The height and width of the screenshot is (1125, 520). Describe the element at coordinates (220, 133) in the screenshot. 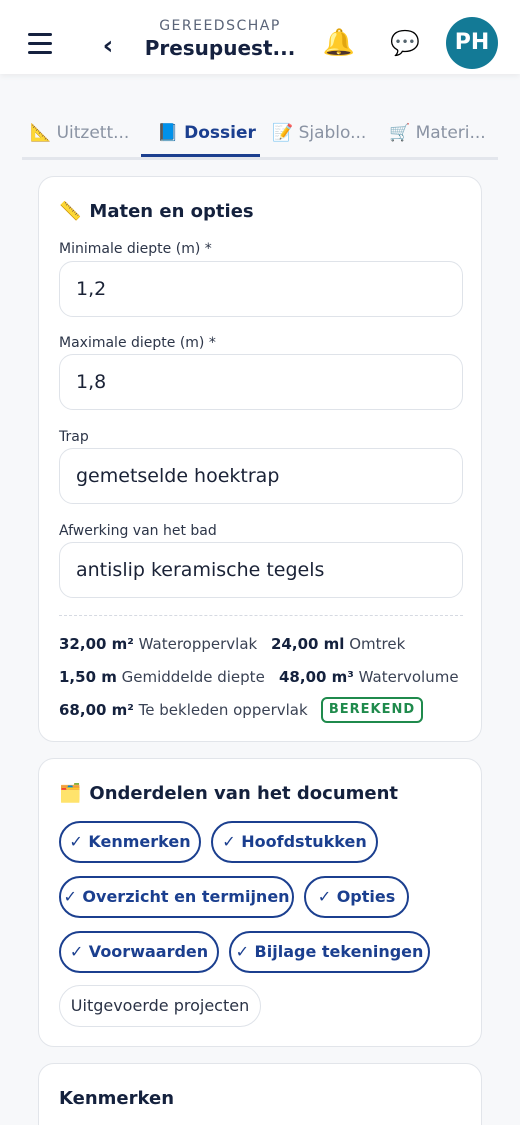

I see `tab-label: Dossier` at that location.